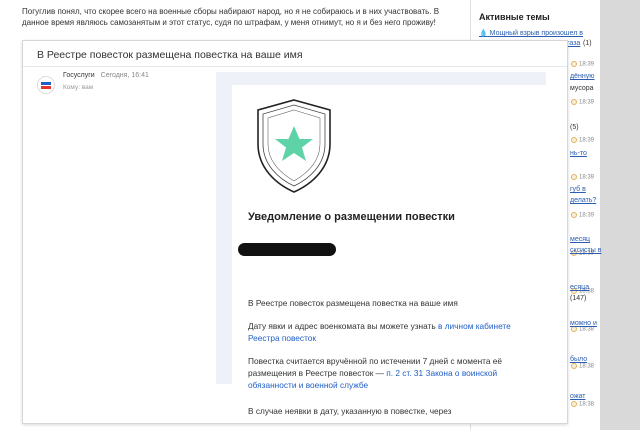  What do you see at coordinates (78, 87) in the screenshot?
I see `recipient: Кому: вам` at bounding box center [78, 87].